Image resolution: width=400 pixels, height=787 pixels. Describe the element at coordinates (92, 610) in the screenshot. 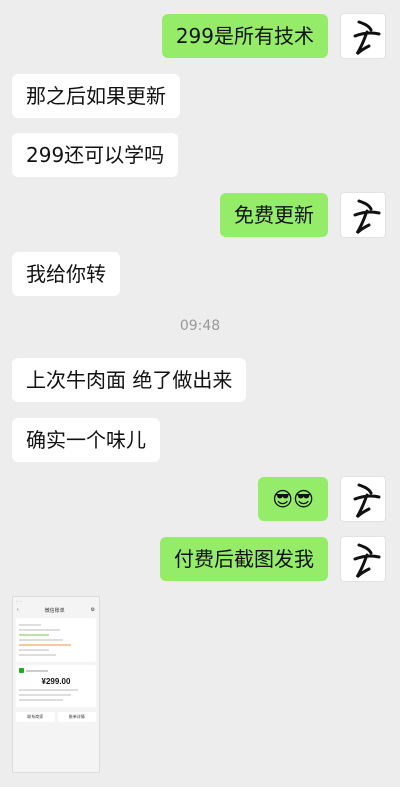

I see `settings-icon: ⚙` at that location.